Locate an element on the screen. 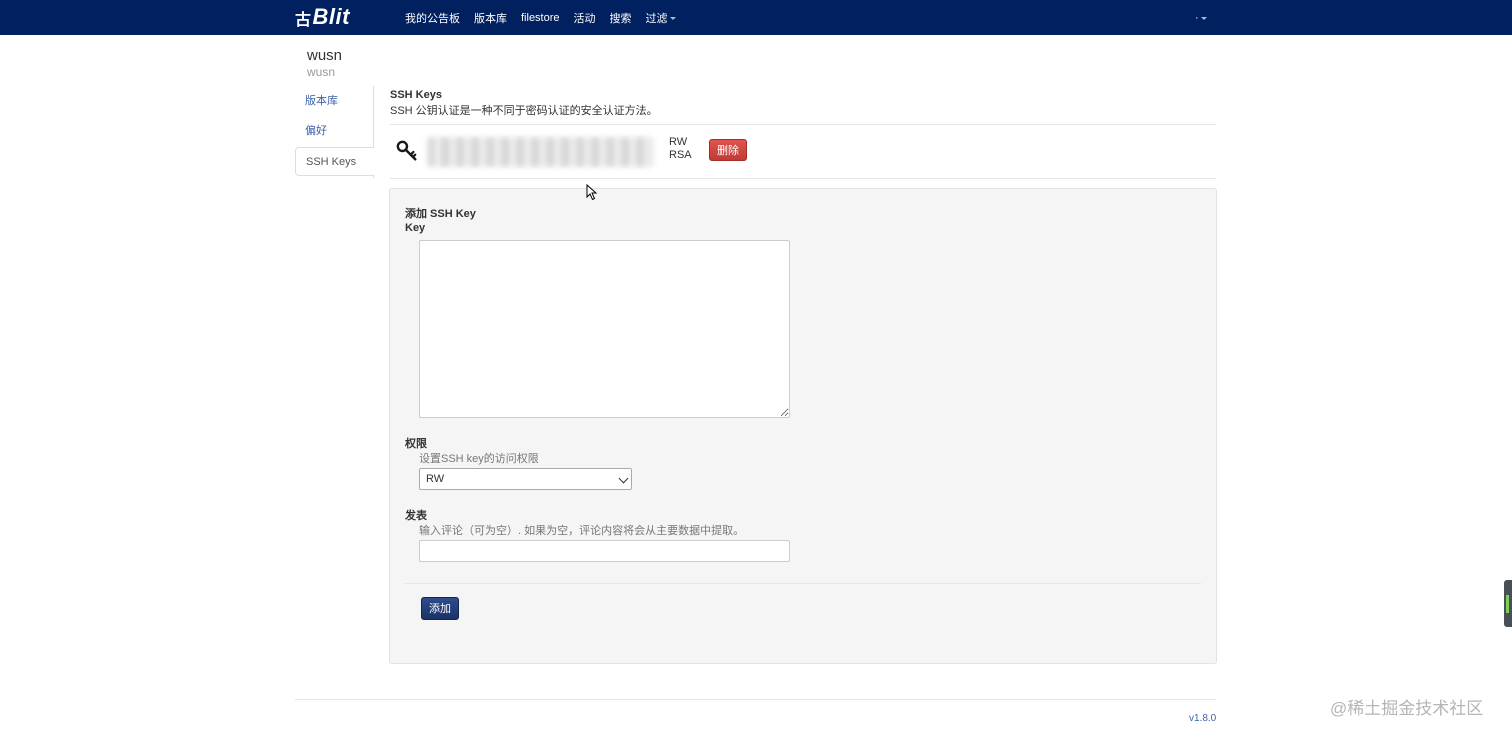 Image resolution: width=1512 pixels, height=737 pixels. tab-preferences: 偏好 is located at coordinates (334, 131).